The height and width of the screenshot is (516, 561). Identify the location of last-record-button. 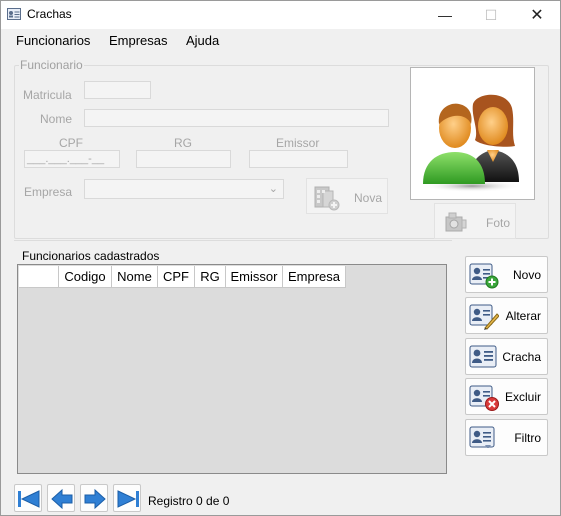
(127, 498).